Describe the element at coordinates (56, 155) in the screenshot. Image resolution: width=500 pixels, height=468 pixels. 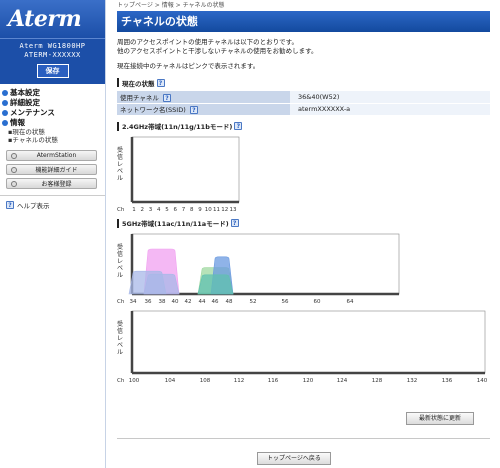
I see `button-label: AtermStation` at that location.